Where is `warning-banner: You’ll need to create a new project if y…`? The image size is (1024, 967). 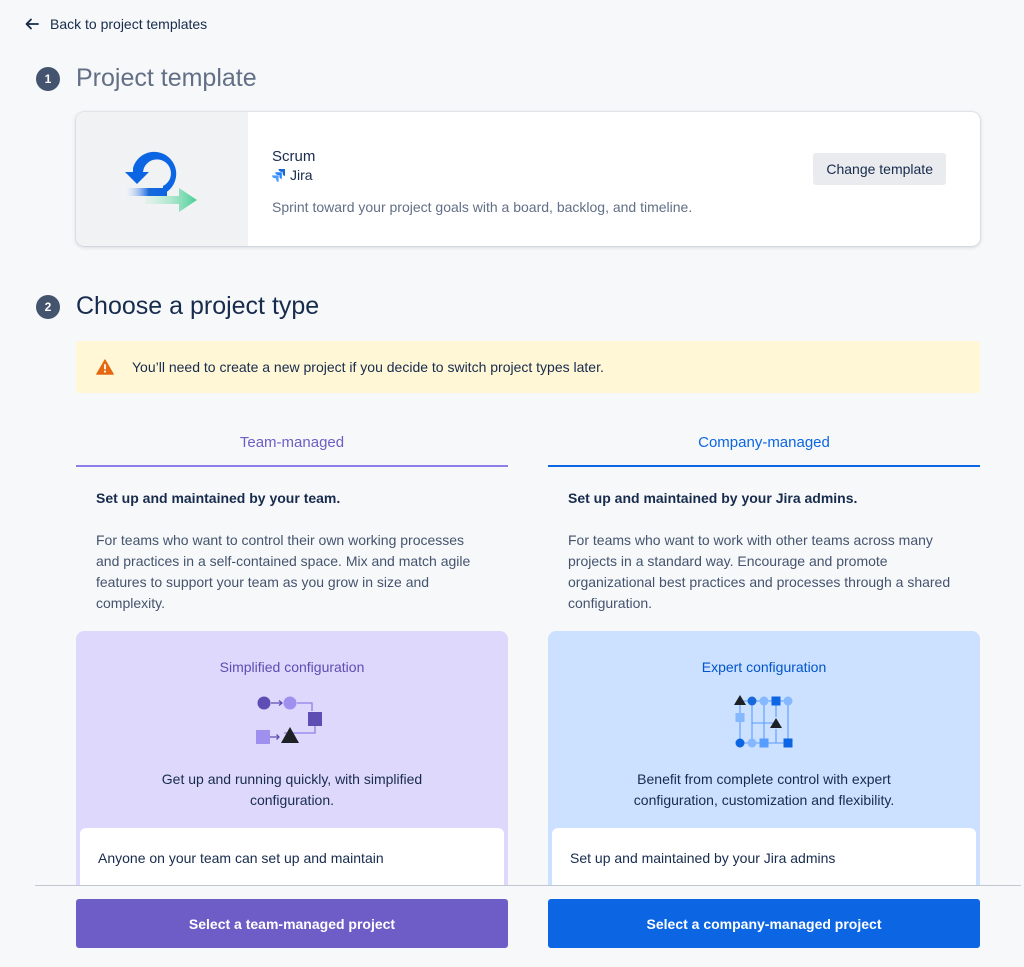 warning-banner: You’ll need to create a new project if y… is located at coordinates (528, 367).